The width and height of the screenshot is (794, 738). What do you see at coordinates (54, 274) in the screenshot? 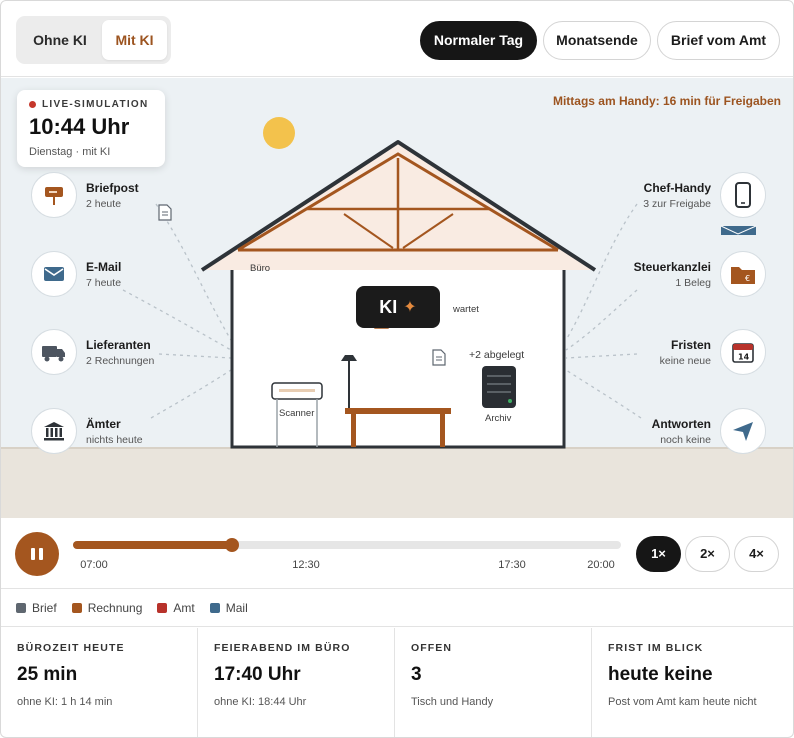
I see `envelope-icon` at bounding box center [54, 274].